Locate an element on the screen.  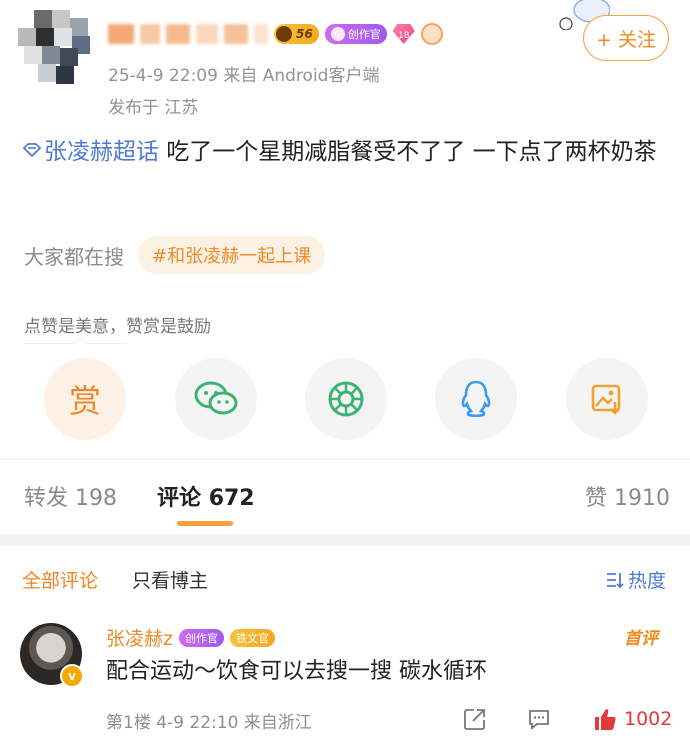
sort-by-hot-button: 热度 is located at coordinates (636, 579).